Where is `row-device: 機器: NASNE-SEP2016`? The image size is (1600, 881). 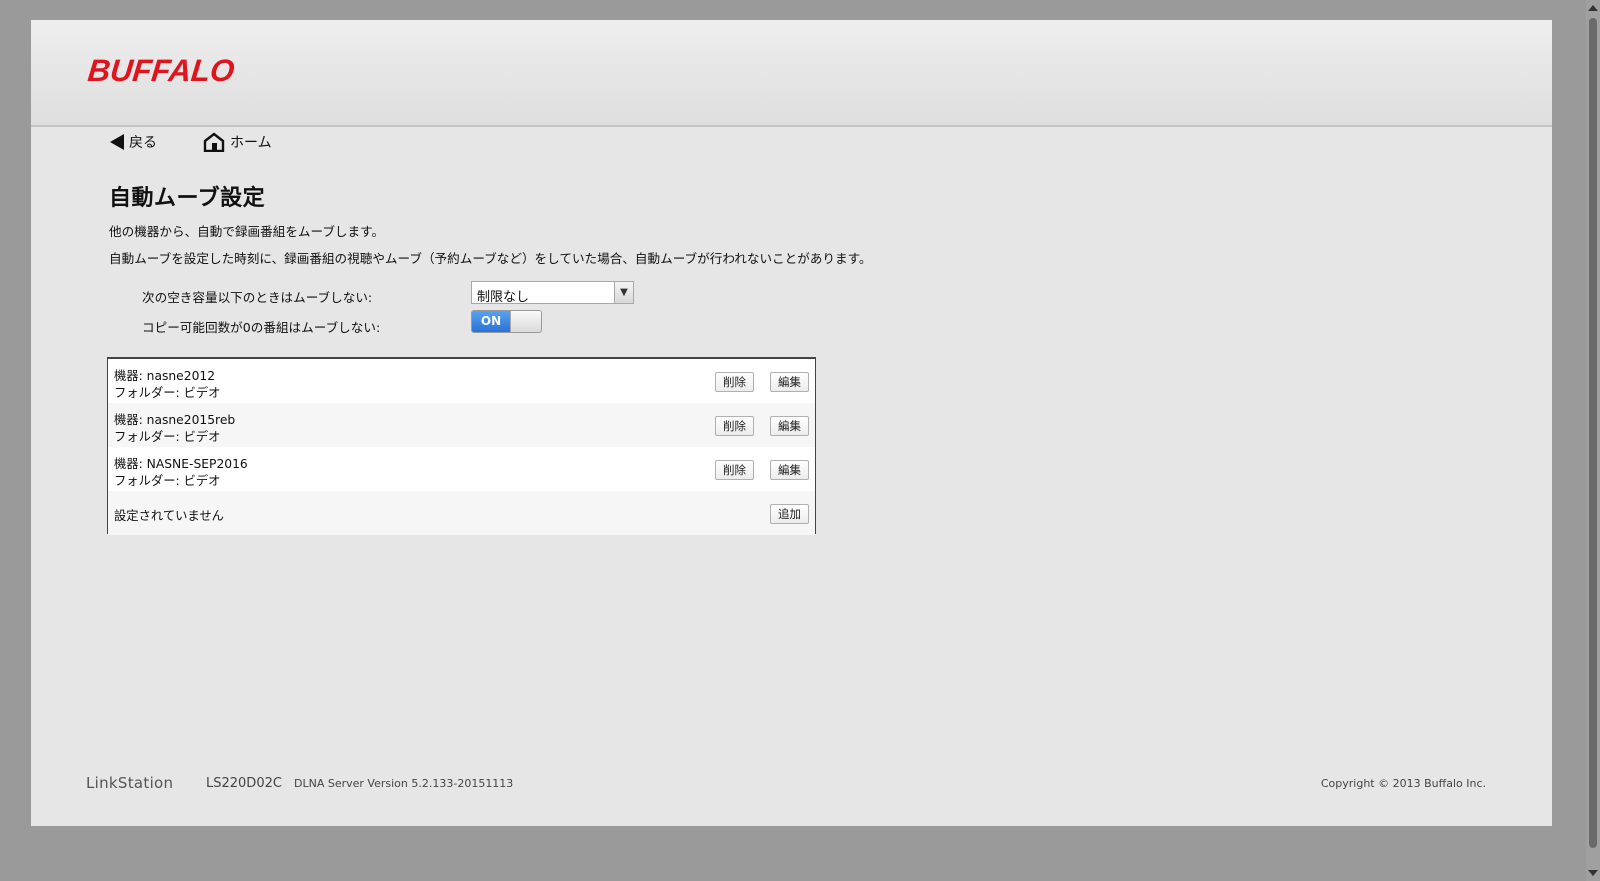 row-device: 機器: NASNE-SEP2016 is located at coordinates (181, 464).